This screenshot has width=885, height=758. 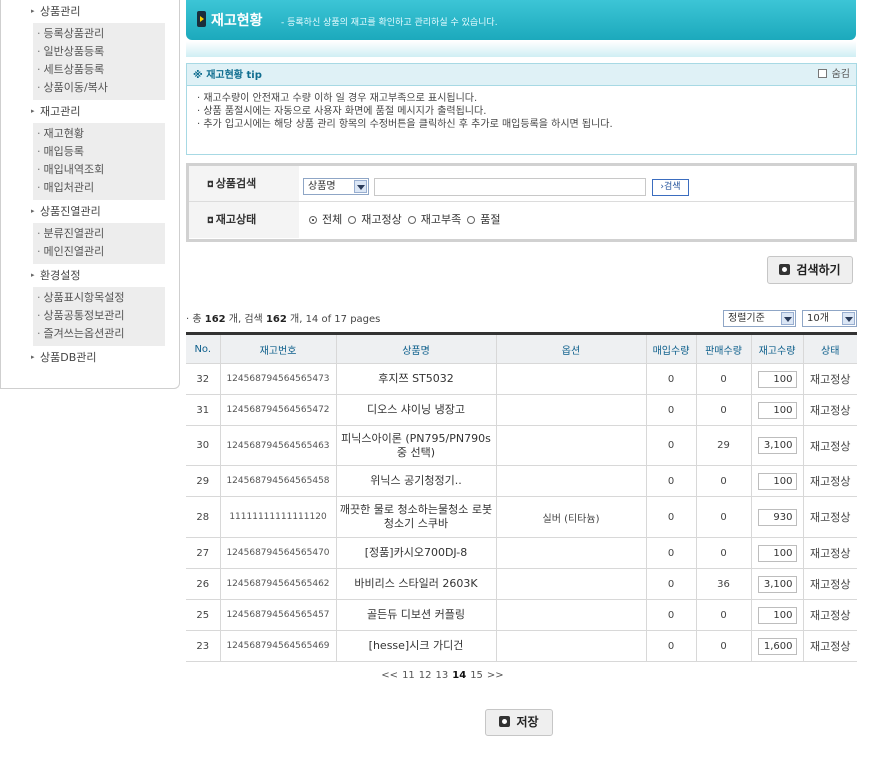 I want to click on stock-qty-input: 930, so click(x=777, y=517).